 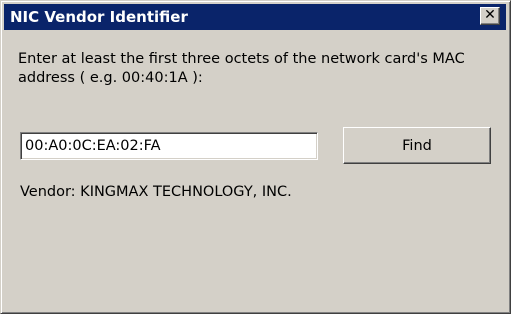 What do you see at coordinates (417, 145) in the screenshot?
I see `find-button: Find` at bounding box center [417, 145].